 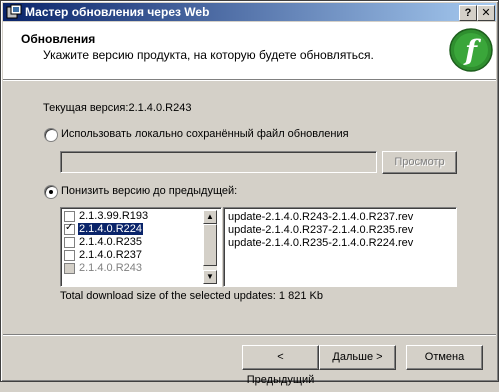 I want to click on current-version-label: Текущая версия:2.1.4.0.R243, so click(x=117, y=108).